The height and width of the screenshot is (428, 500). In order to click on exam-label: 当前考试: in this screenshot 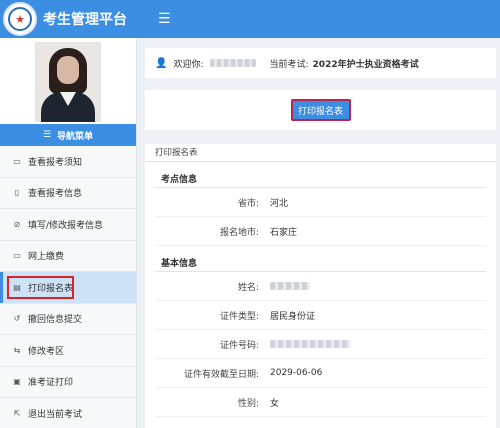, I will do `click(289, 64)`.